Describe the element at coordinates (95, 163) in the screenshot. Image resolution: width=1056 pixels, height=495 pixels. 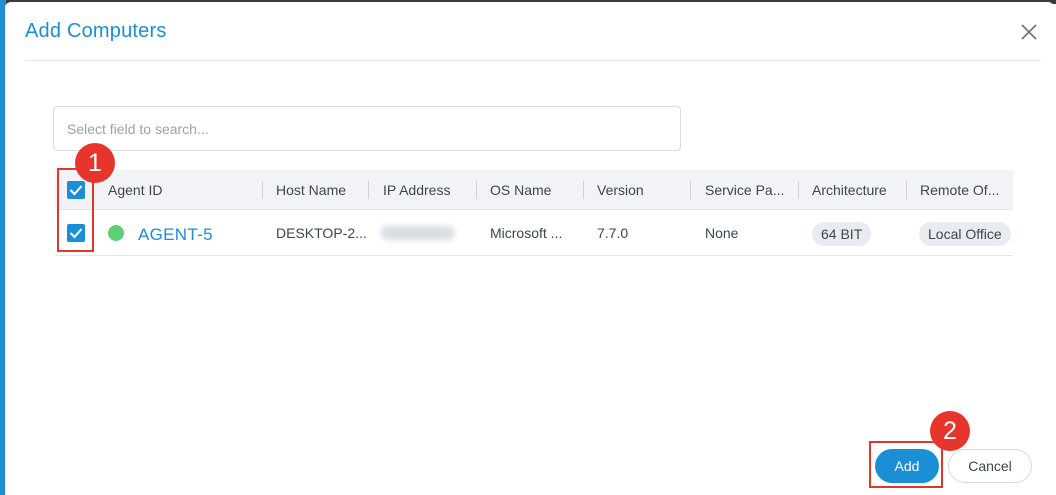
I see `step-1-badge: 1` at that location.